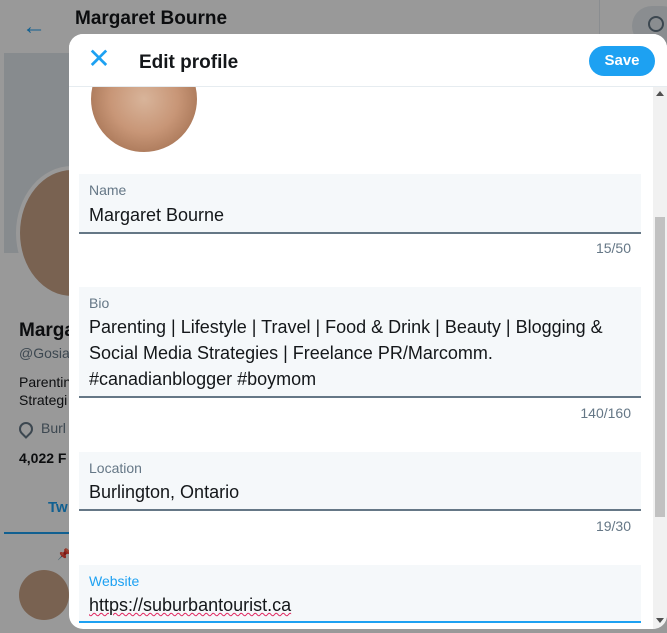 This screenshot has width=667, height=633. What do you see at coordinates (156, 215) in the screenshot?
I see `name-input: Margaret Bourne` at bounding box center [156, 215].